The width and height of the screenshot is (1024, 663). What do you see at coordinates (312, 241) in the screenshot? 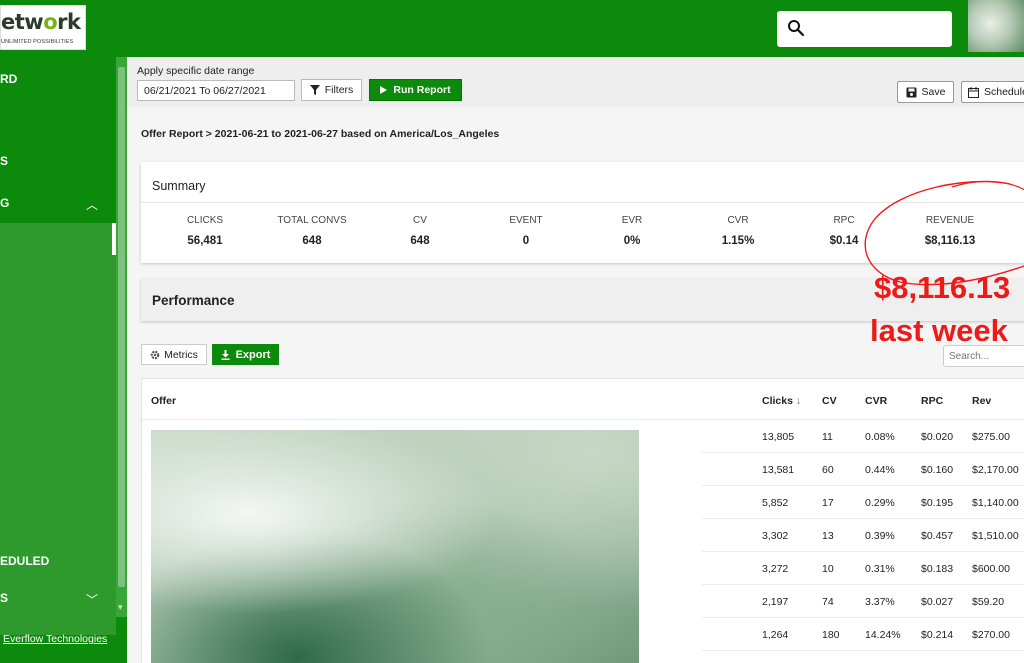
I see `metric-value-total-convs: 648` at bounding box center [312, 241].